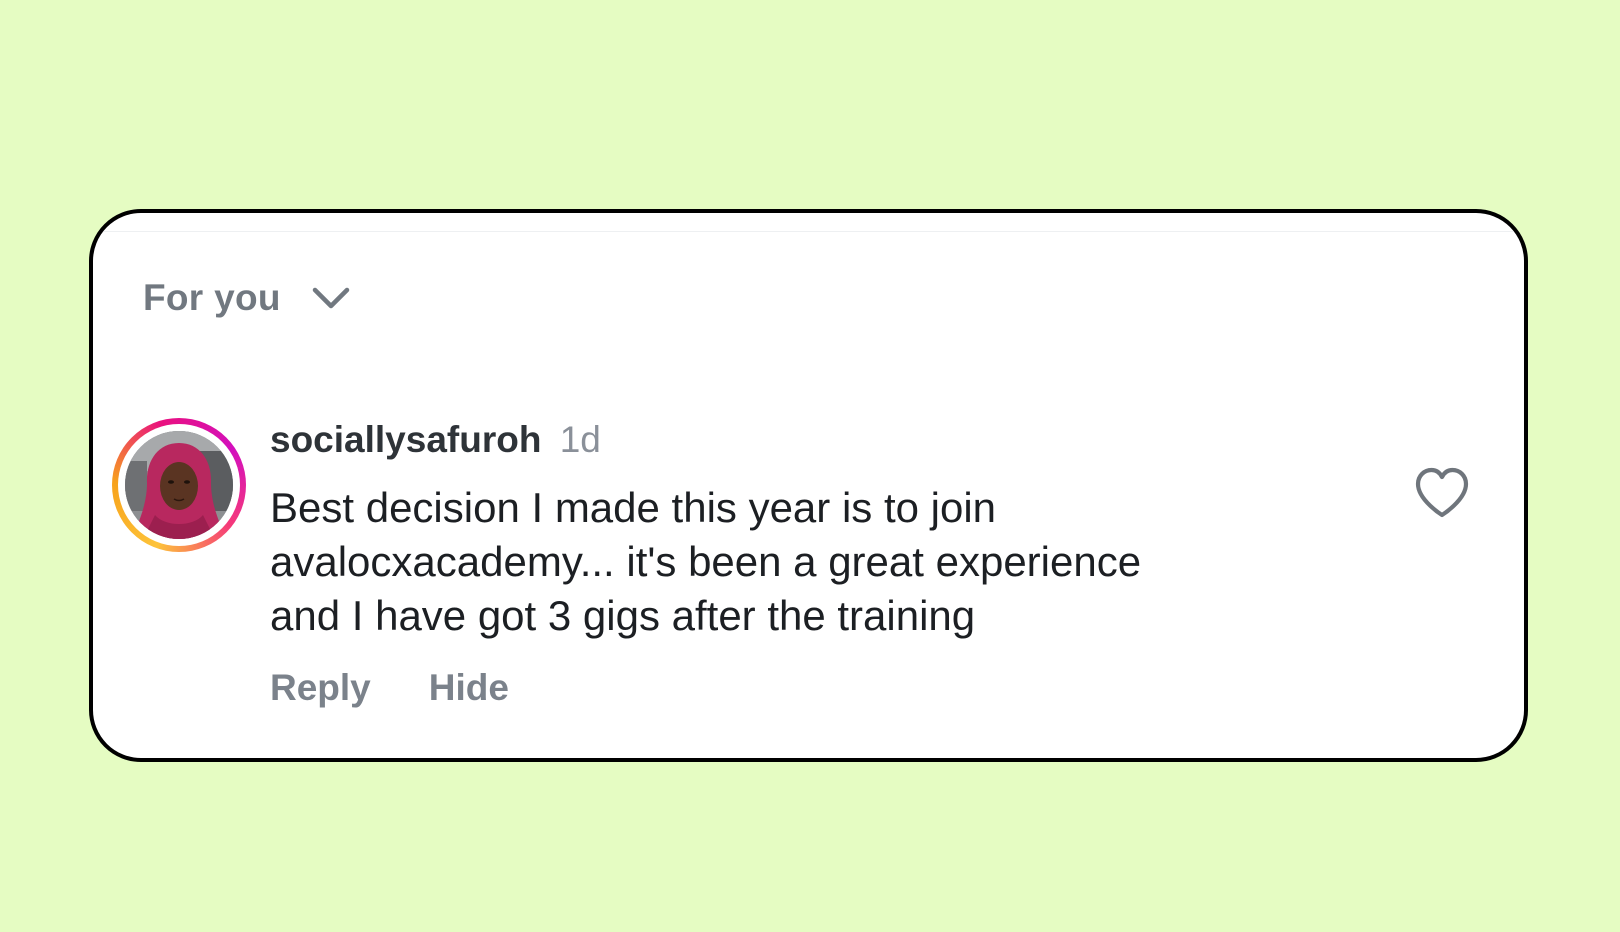  What do you see at coordinates (405, 439) in the screenshot?
I see `username-link: sociallysafuroh` at bounding box center [405, 439].